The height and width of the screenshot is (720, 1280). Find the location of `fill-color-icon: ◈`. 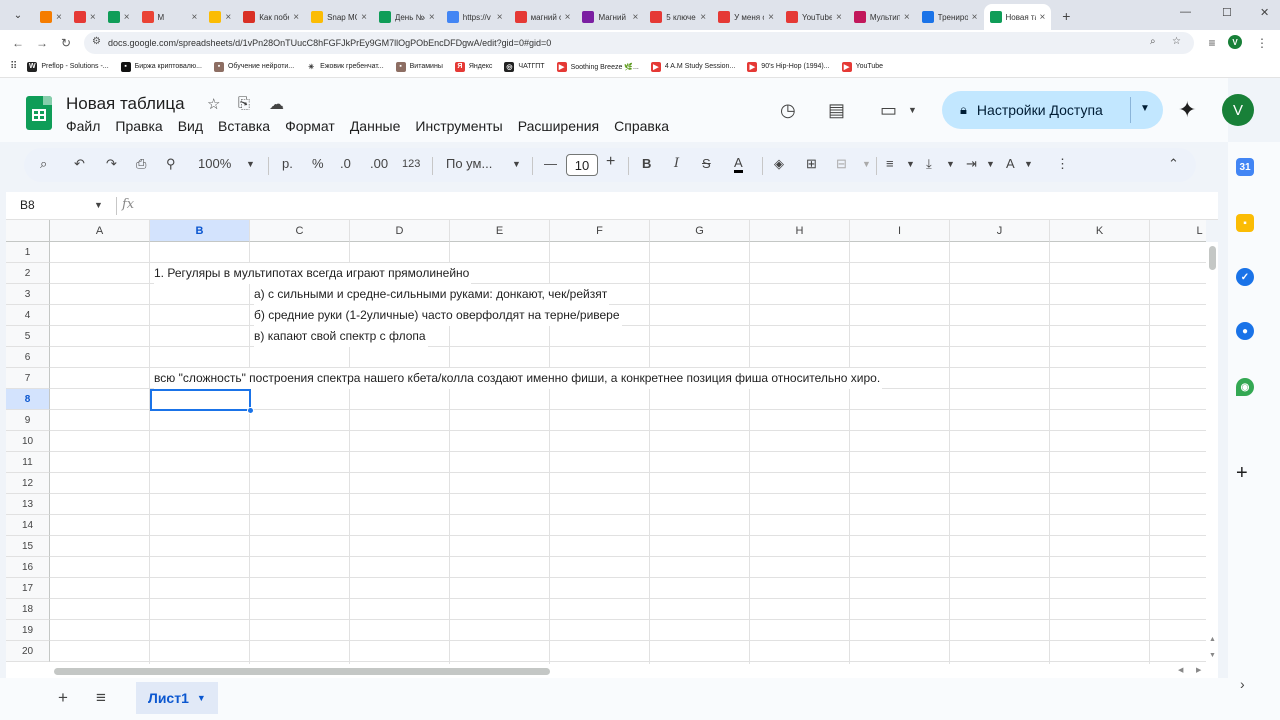

fill-color-icon: ◈ is located at coordinates (779, 164).